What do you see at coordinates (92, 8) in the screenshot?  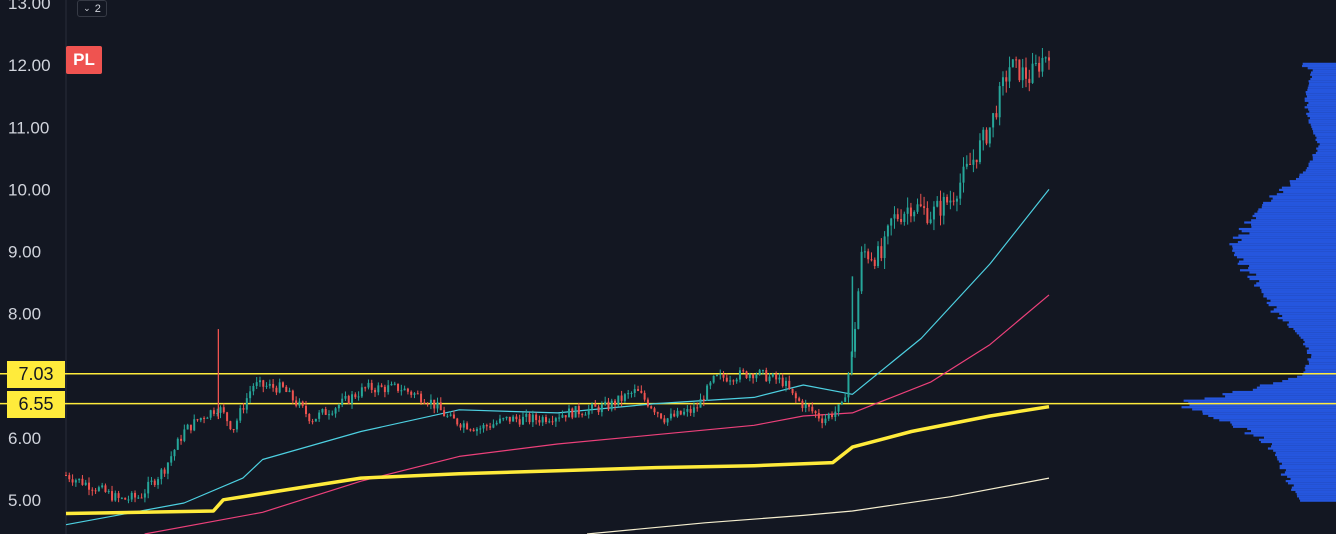 I see `indicator-collapse-button: ⌄ 2` at bounding box center [92, 8].